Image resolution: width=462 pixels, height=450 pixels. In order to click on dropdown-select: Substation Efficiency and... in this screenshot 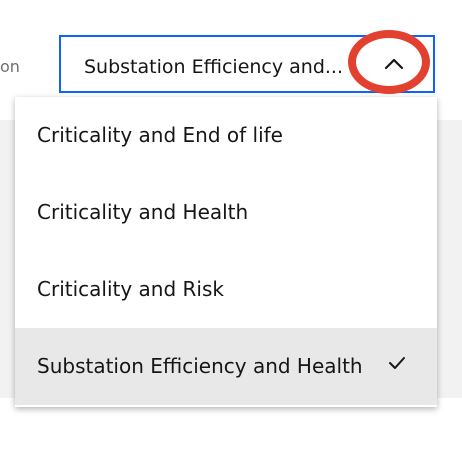, I will do `click(247, 64)`.